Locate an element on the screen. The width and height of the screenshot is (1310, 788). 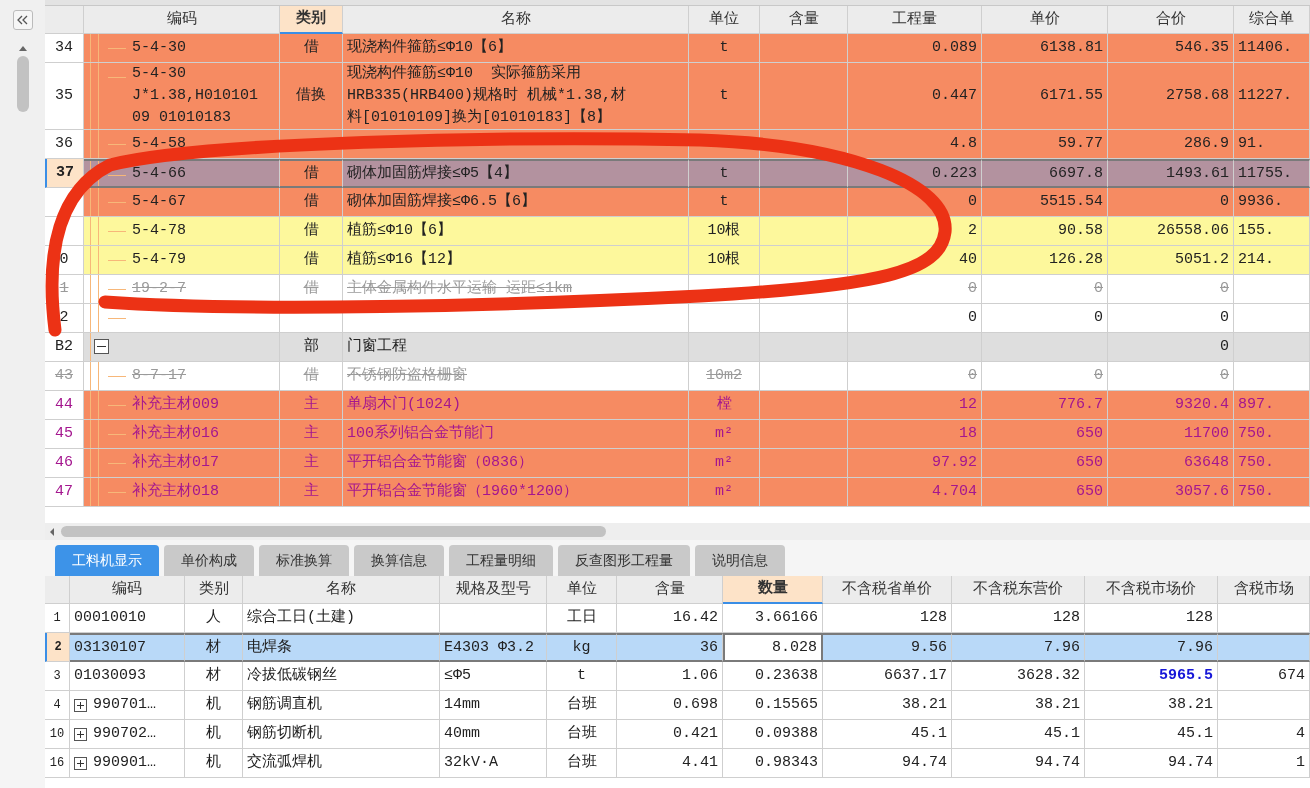
cell-text-line: 料[01010109]换为[01010183]【8】 is located at coordinates (479, 117).